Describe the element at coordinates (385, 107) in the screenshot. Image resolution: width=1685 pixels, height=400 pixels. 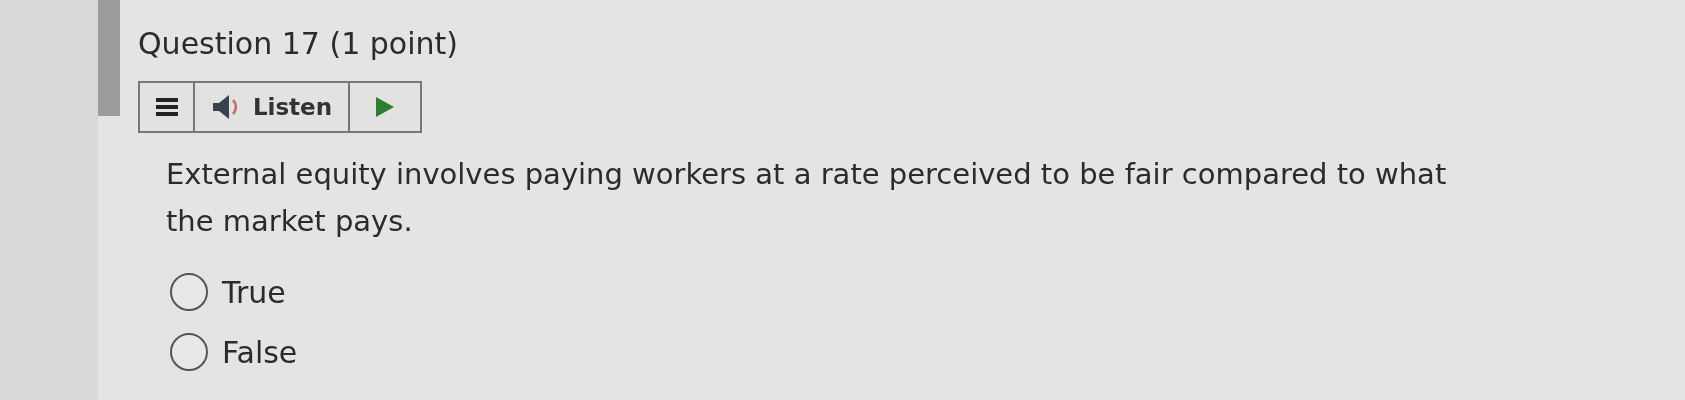
I see `play-icon` at that location.